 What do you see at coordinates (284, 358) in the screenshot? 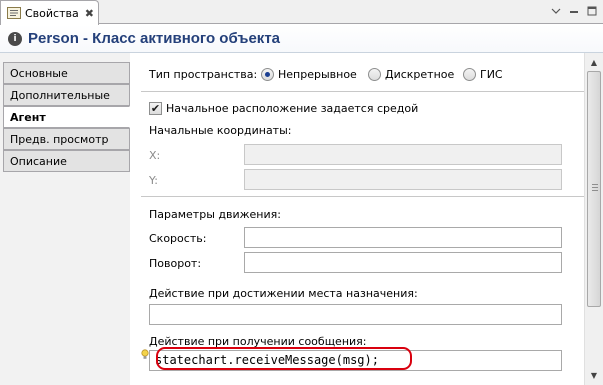
I see `highlight-ring` at bounding box center [284, 358].